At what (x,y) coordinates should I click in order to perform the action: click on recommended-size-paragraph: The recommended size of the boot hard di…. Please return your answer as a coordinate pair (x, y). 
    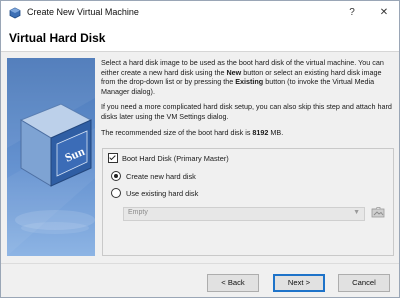
    Looking at the image, I should click on (247, 133).